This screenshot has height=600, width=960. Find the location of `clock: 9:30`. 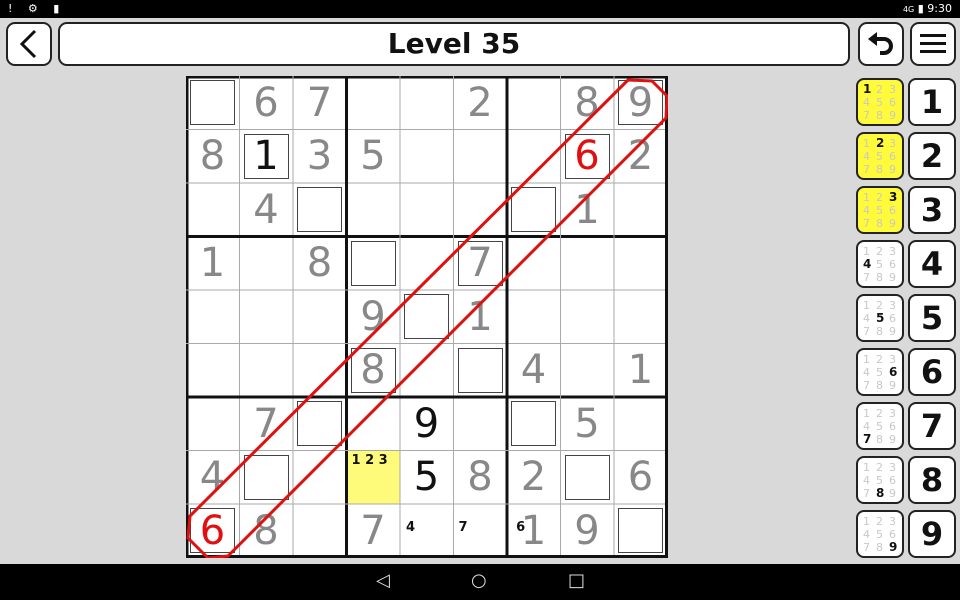

clock: 9:30 is located at coordinates (939, 8).